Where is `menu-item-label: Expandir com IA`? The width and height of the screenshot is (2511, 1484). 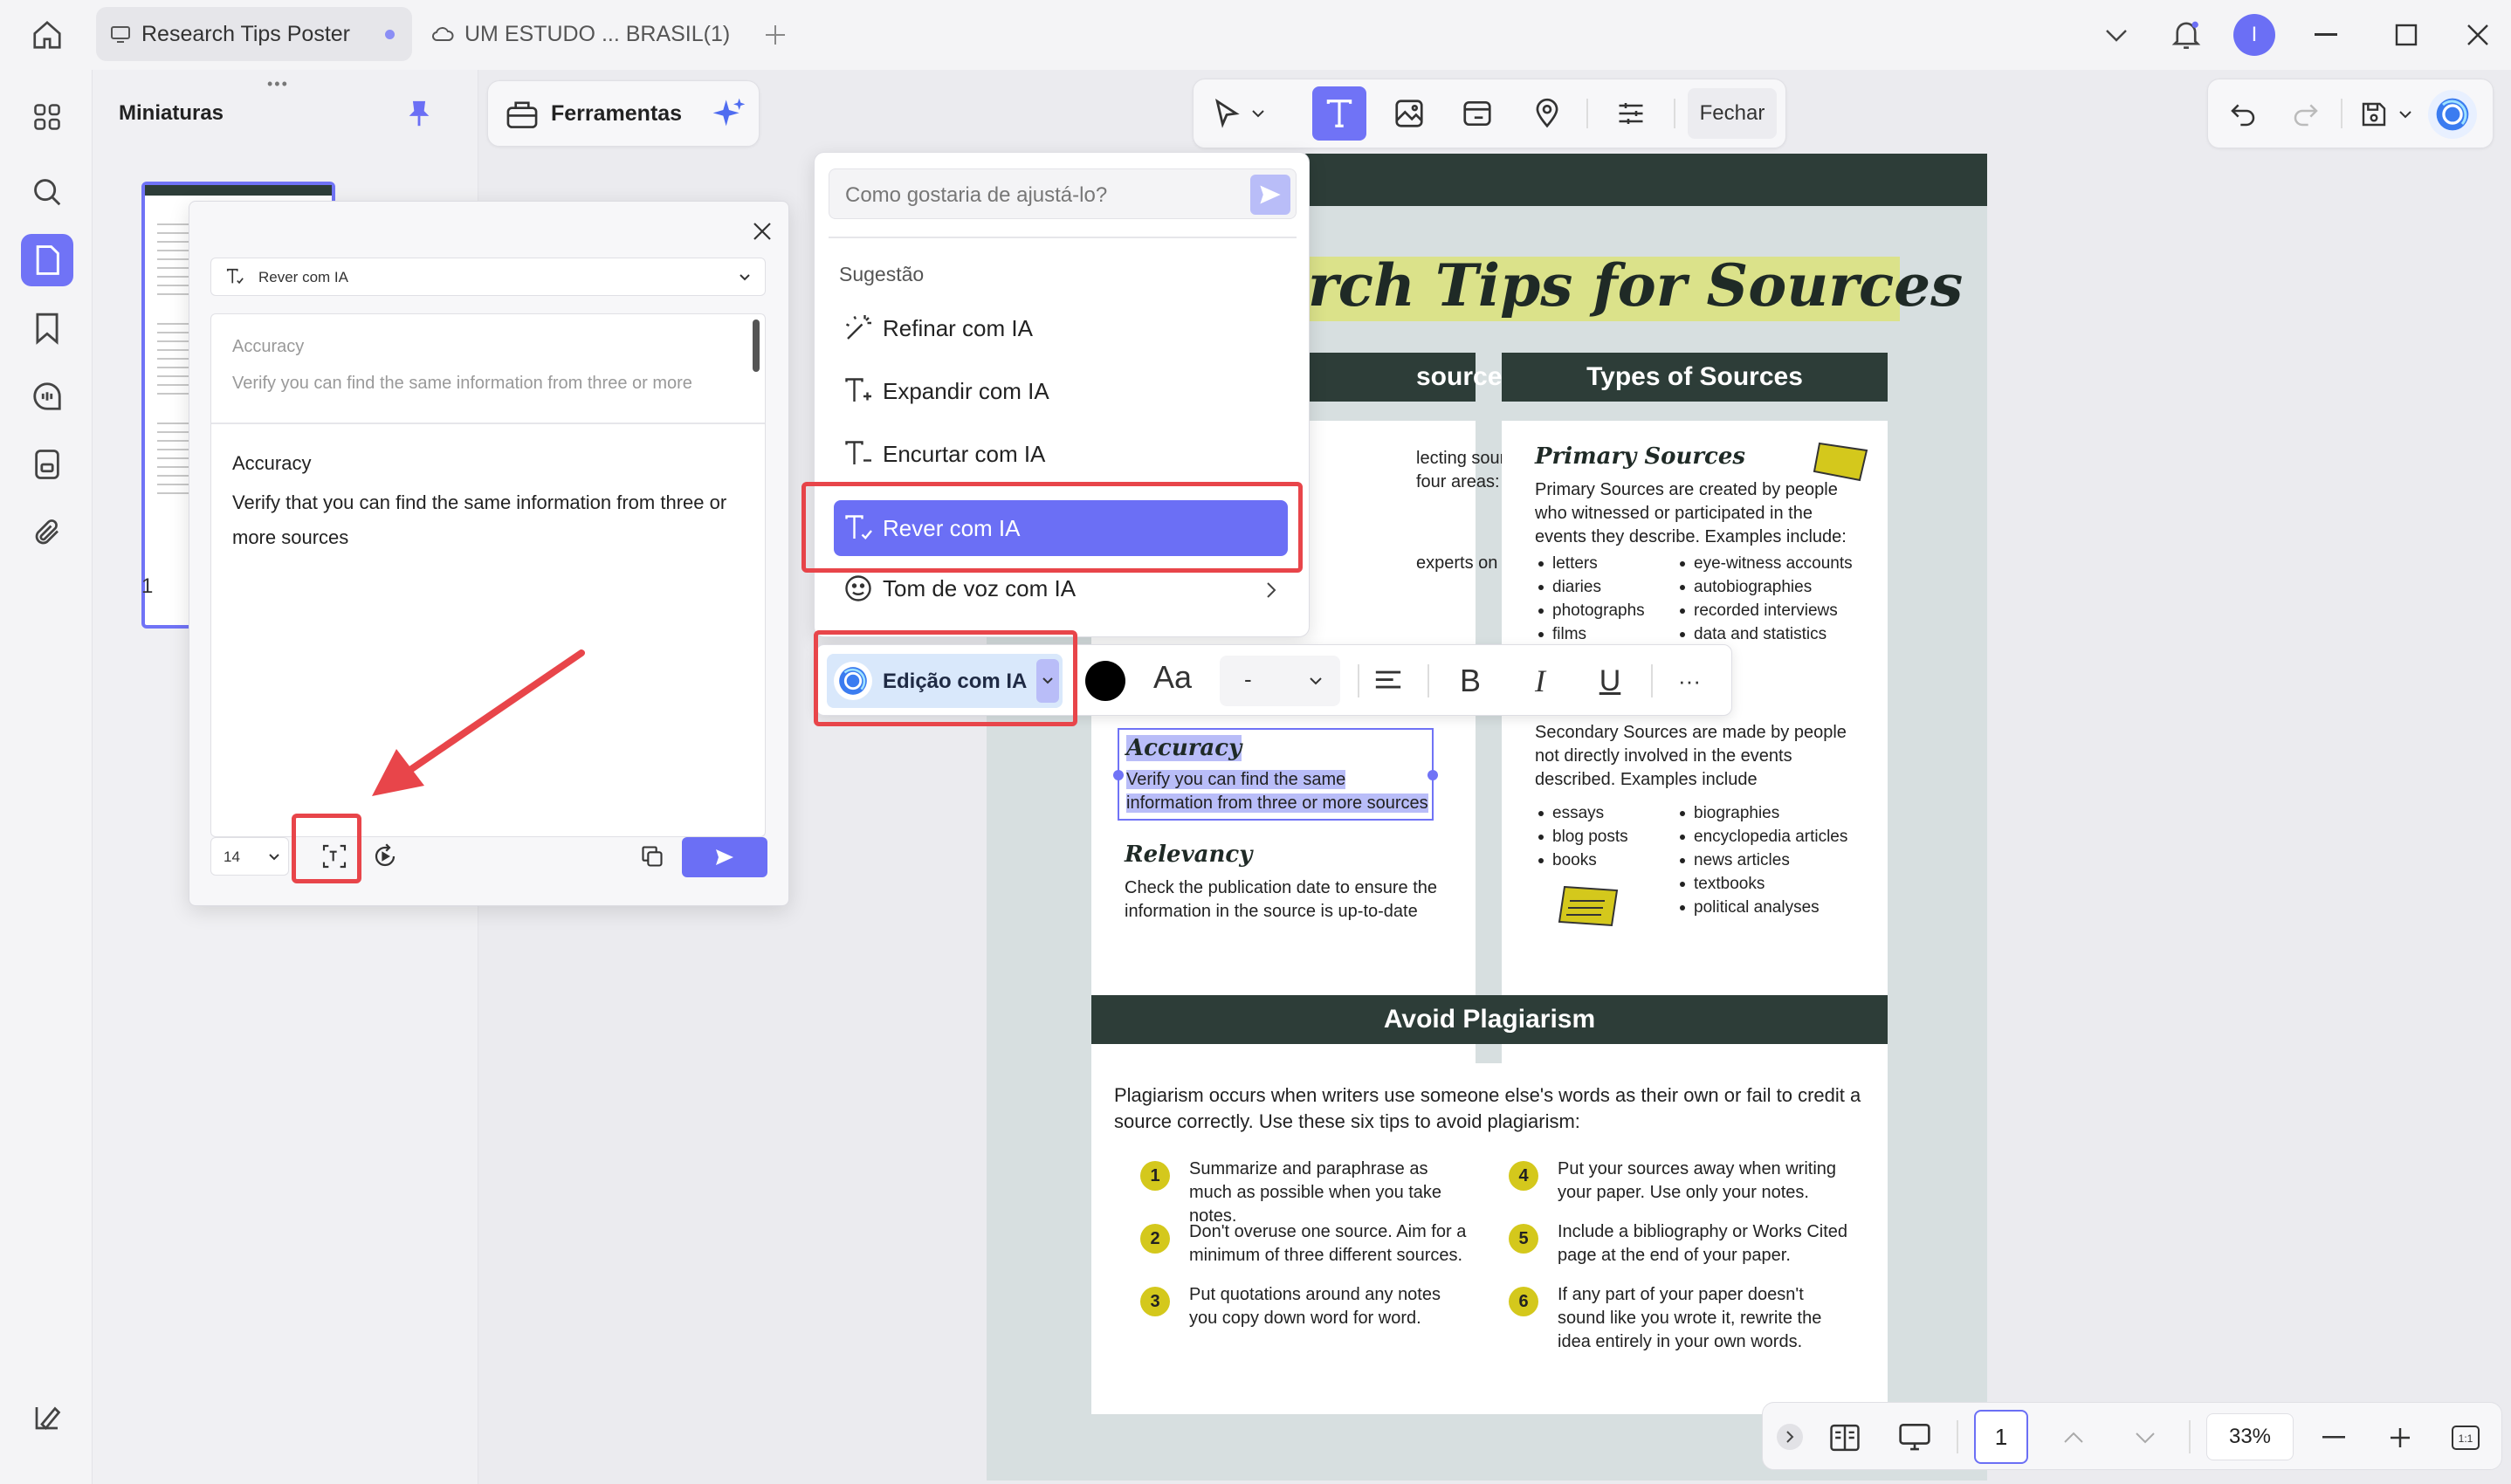
menu-item-label: Expandir com IA is located at coordinates (966, 390).